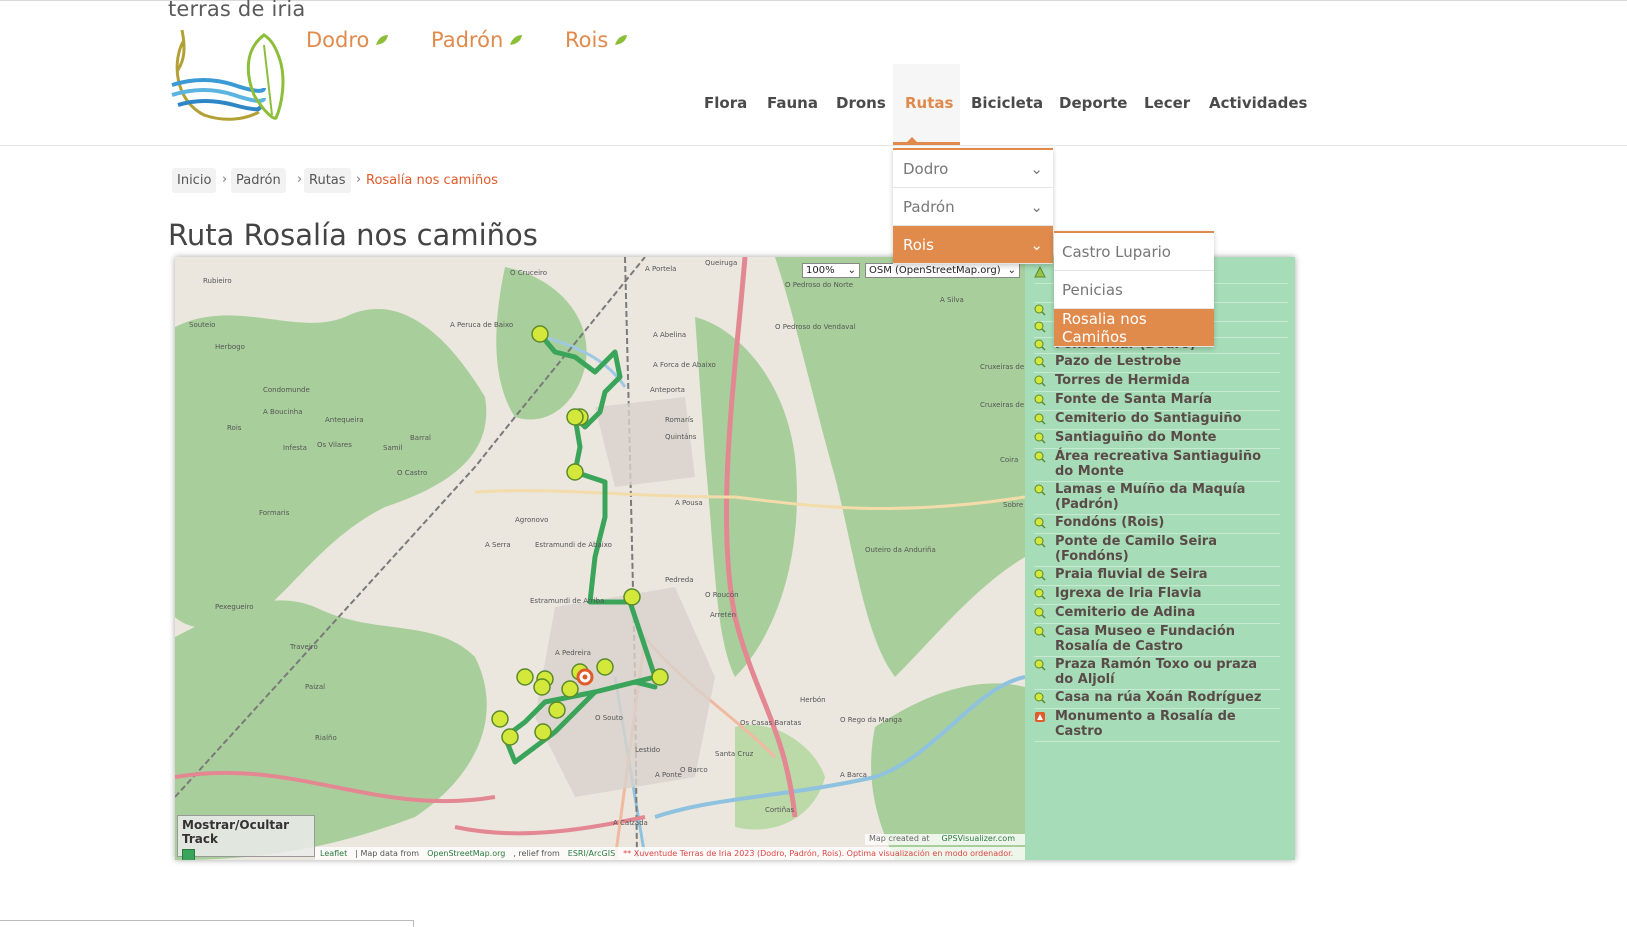  Describe the element at coordinates (1134, 252) in the screenshot. I see `submenu-item-castro-lupario: Castro Lupario` at that location.